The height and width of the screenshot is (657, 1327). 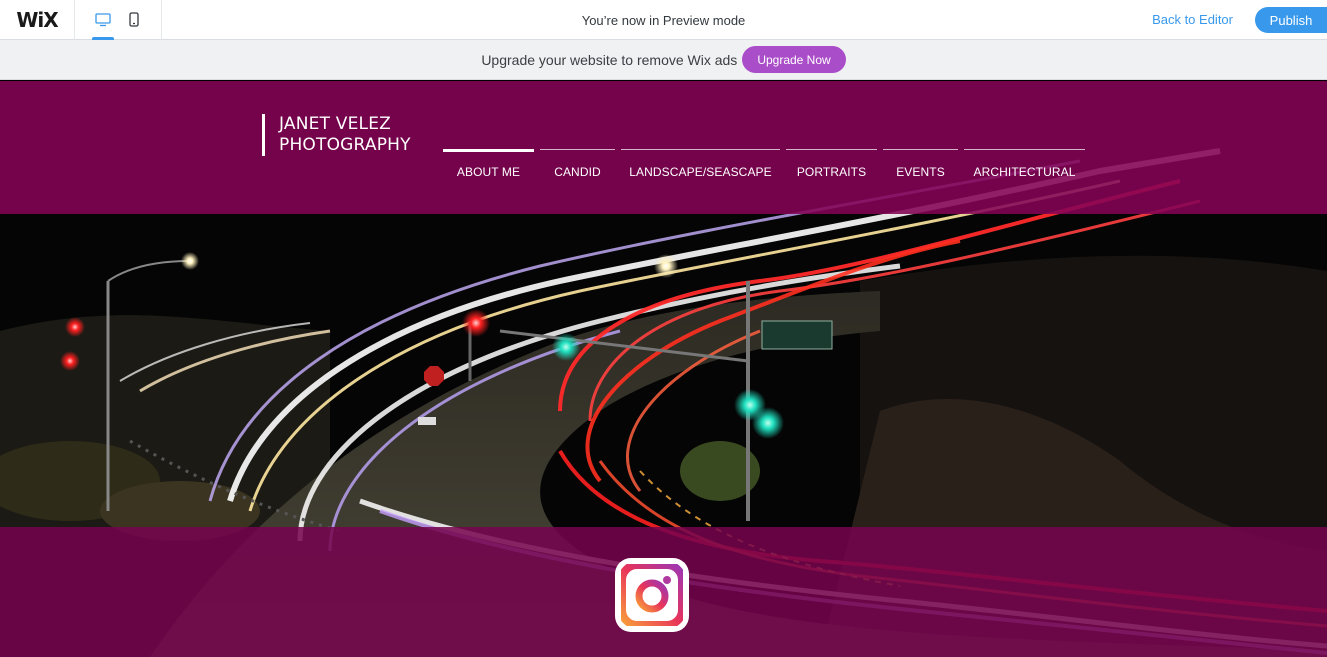 I want to click on site-logo-line2: PHOTOGRAPHY, so click(x=345, y=145).